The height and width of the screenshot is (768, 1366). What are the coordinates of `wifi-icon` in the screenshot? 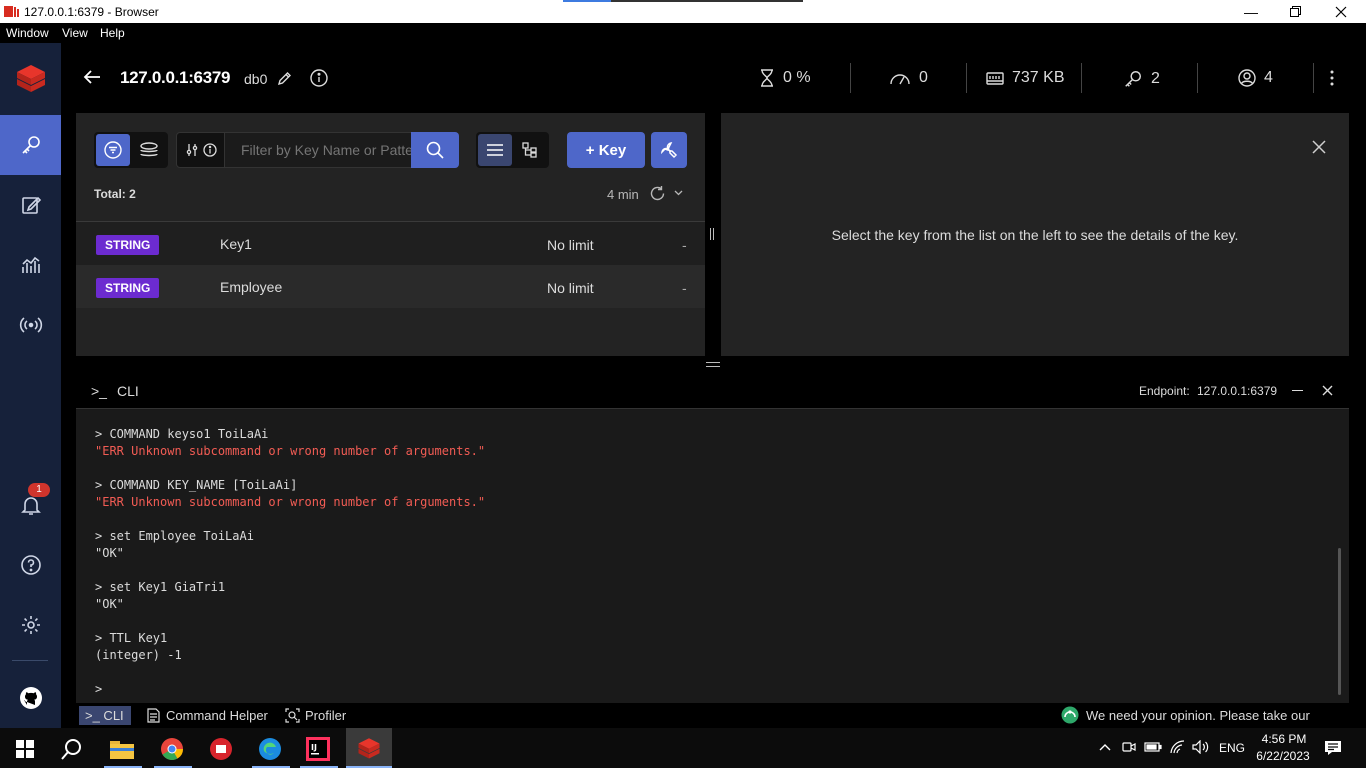 It's located at (1178, 747).